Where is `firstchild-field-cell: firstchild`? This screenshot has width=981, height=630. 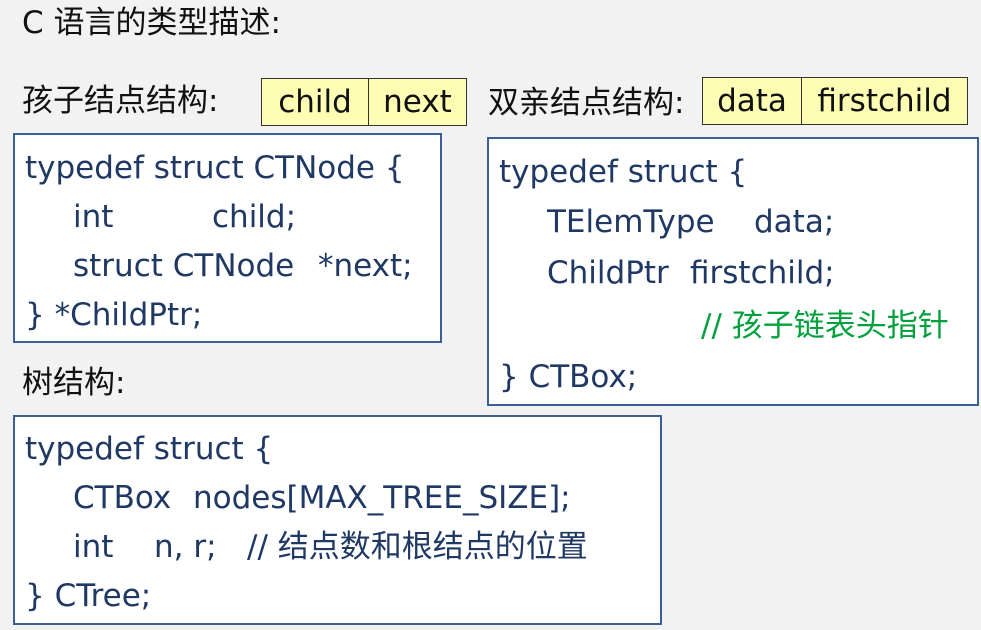 firstchild-field-cell: firstchild is located at coordinates (884, 101).